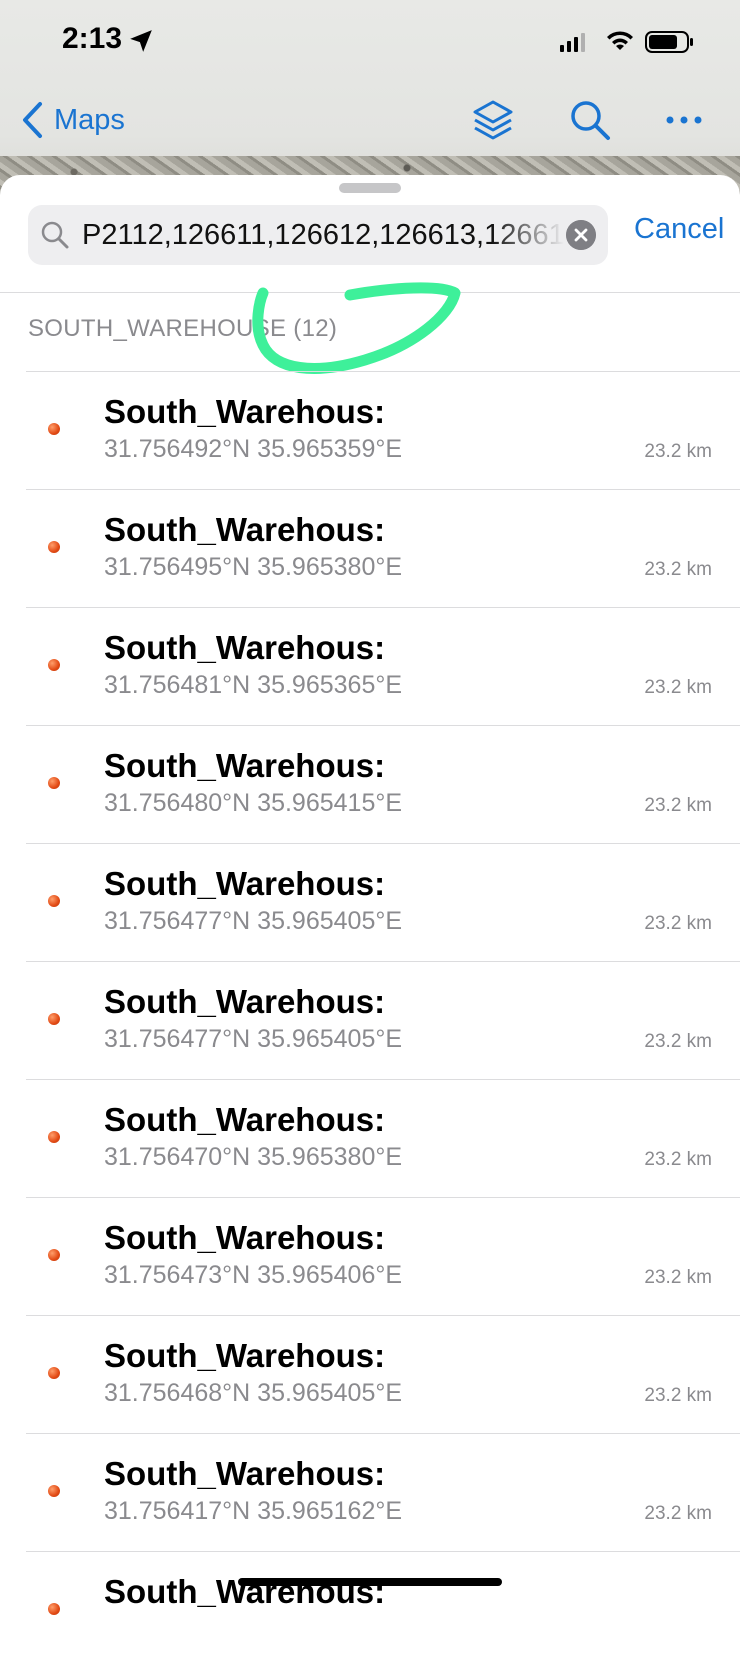 Image resolution: width=740 pixels, height=1669 pixels. I want to click on cancel-button: Cancel, so click(679, 229).